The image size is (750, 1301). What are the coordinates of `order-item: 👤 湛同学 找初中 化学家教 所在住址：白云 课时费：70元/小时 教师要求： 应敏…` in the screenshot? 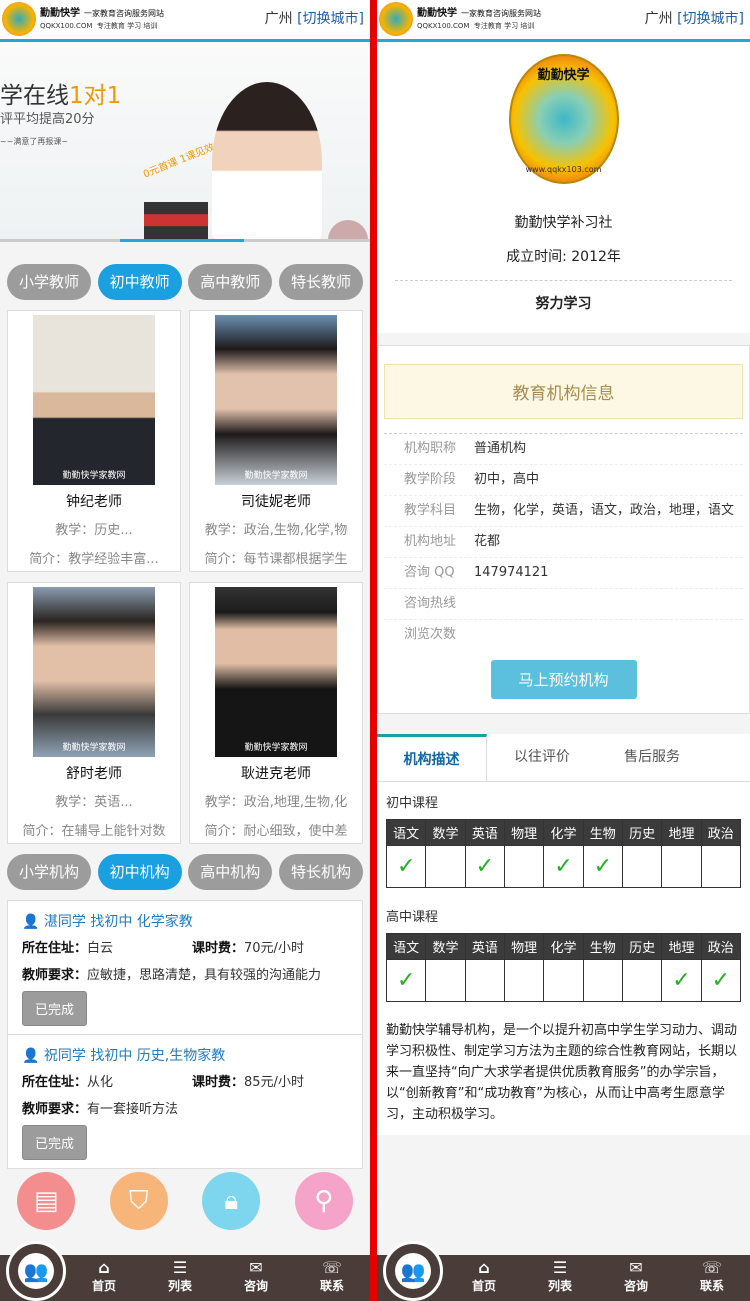 It's located at (185, 967).